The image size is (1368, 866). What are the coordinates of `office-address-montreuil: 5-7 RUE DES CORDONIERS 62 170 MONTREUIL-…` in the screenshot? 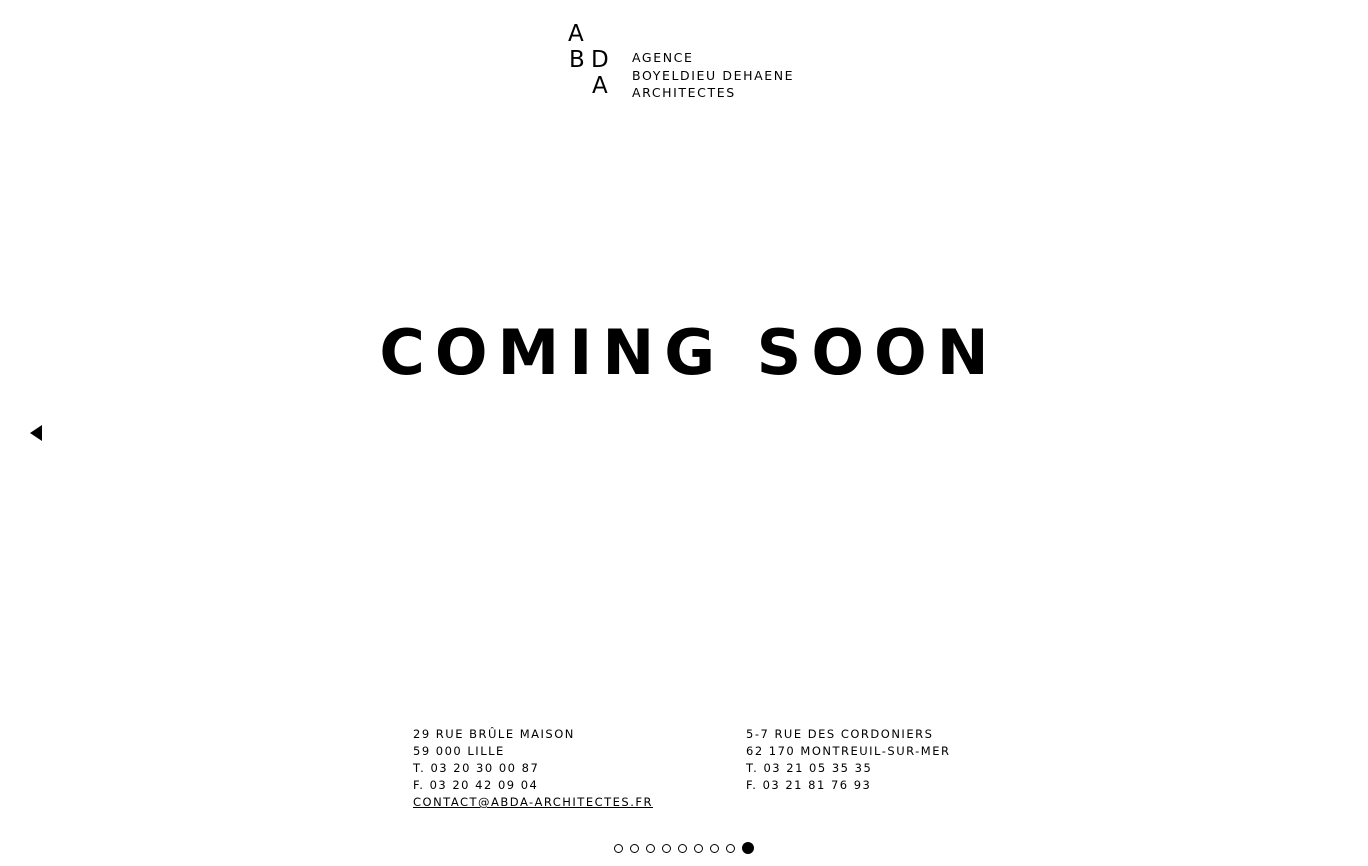 It's located at (848, 760).